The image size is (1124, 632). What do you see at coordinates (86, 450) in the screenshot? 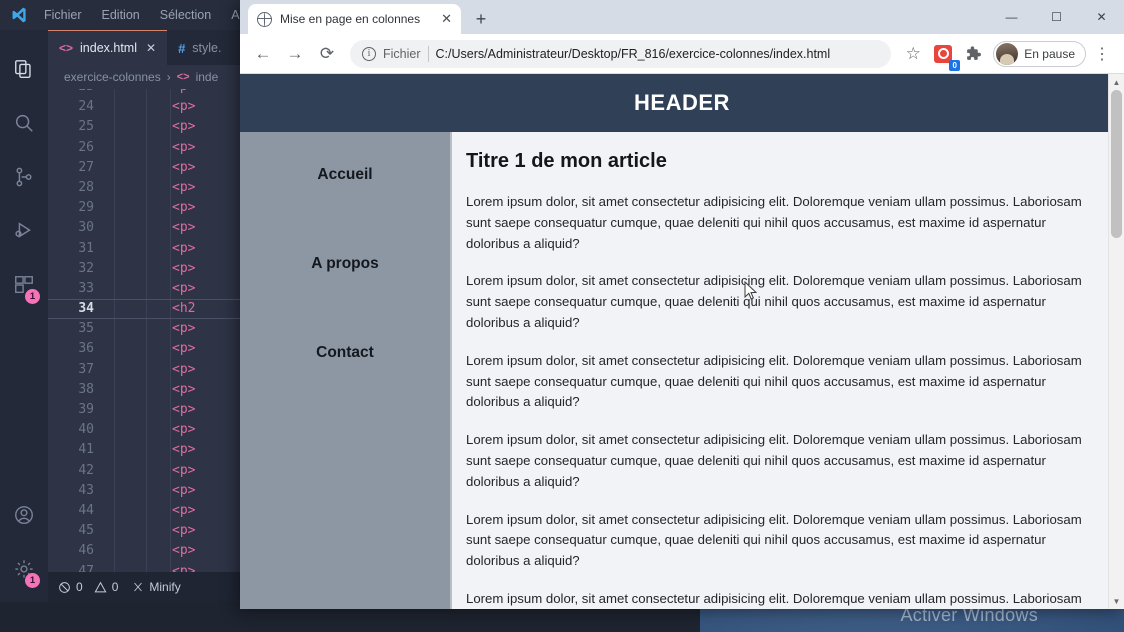
I see `line-number: 41` at bounding box center [86, 450].